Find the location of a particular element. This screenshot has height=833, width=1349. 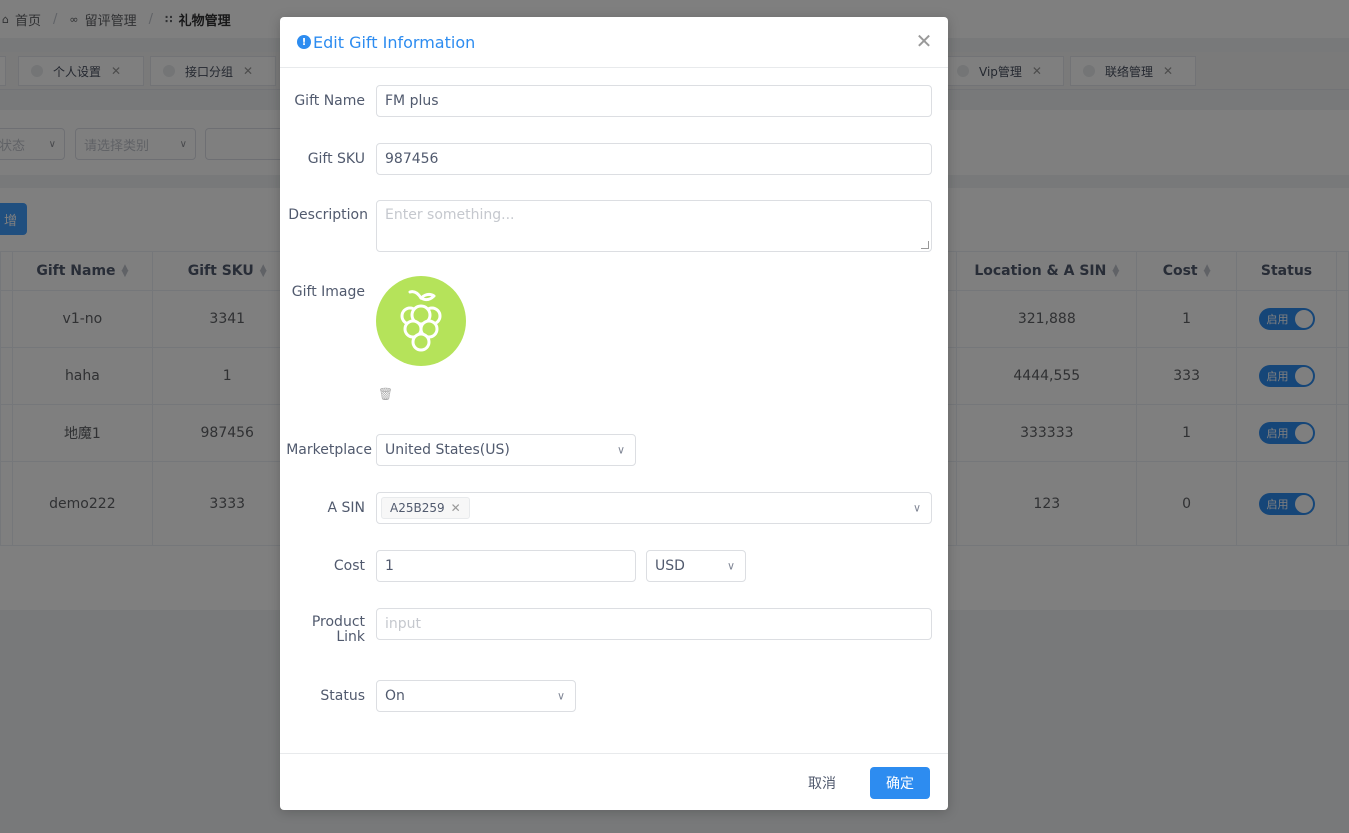

marketplace-value: United States(US) is located at coordinates (447, 450).